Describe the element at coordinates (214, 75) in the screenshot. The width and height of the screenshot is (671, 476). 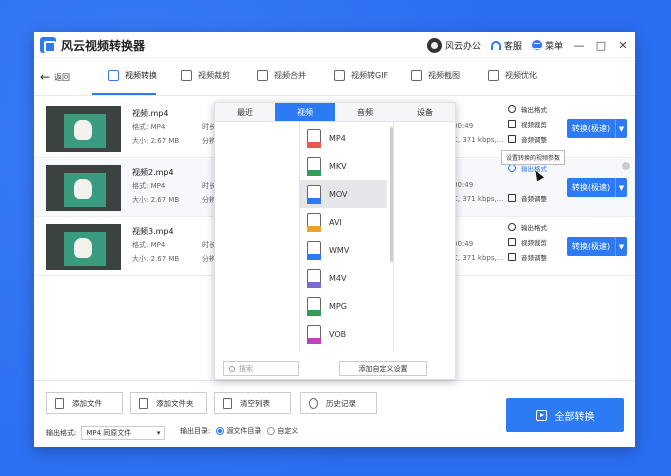
I see `tab-label: 视频裁剪` at that location.